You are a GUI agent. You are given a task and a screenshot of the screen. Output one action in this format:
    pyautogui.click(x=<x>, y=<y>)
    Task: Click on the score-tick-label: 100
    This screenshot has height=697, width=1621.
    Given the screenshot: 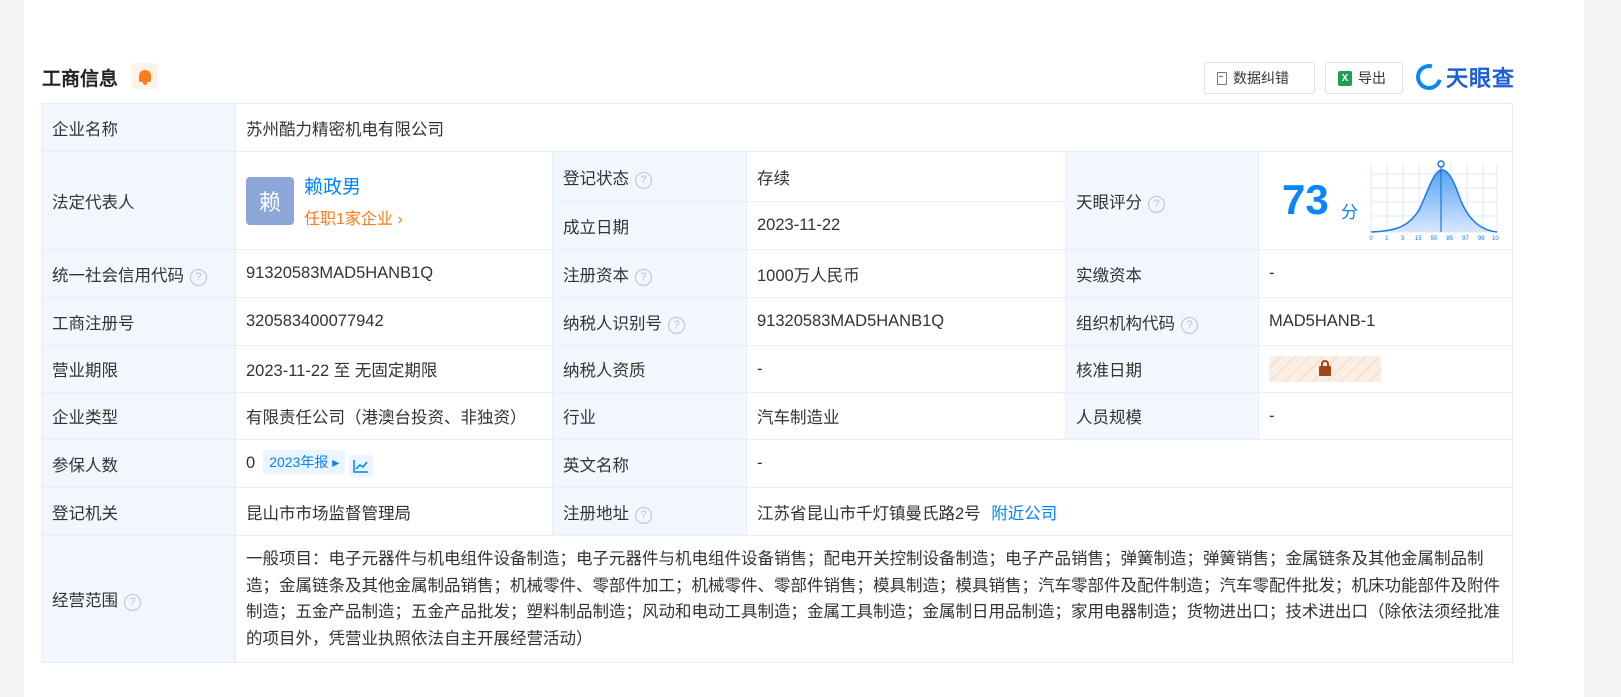 What is the action you would take?
    pyautogui.click(x=1495, y=239)
    